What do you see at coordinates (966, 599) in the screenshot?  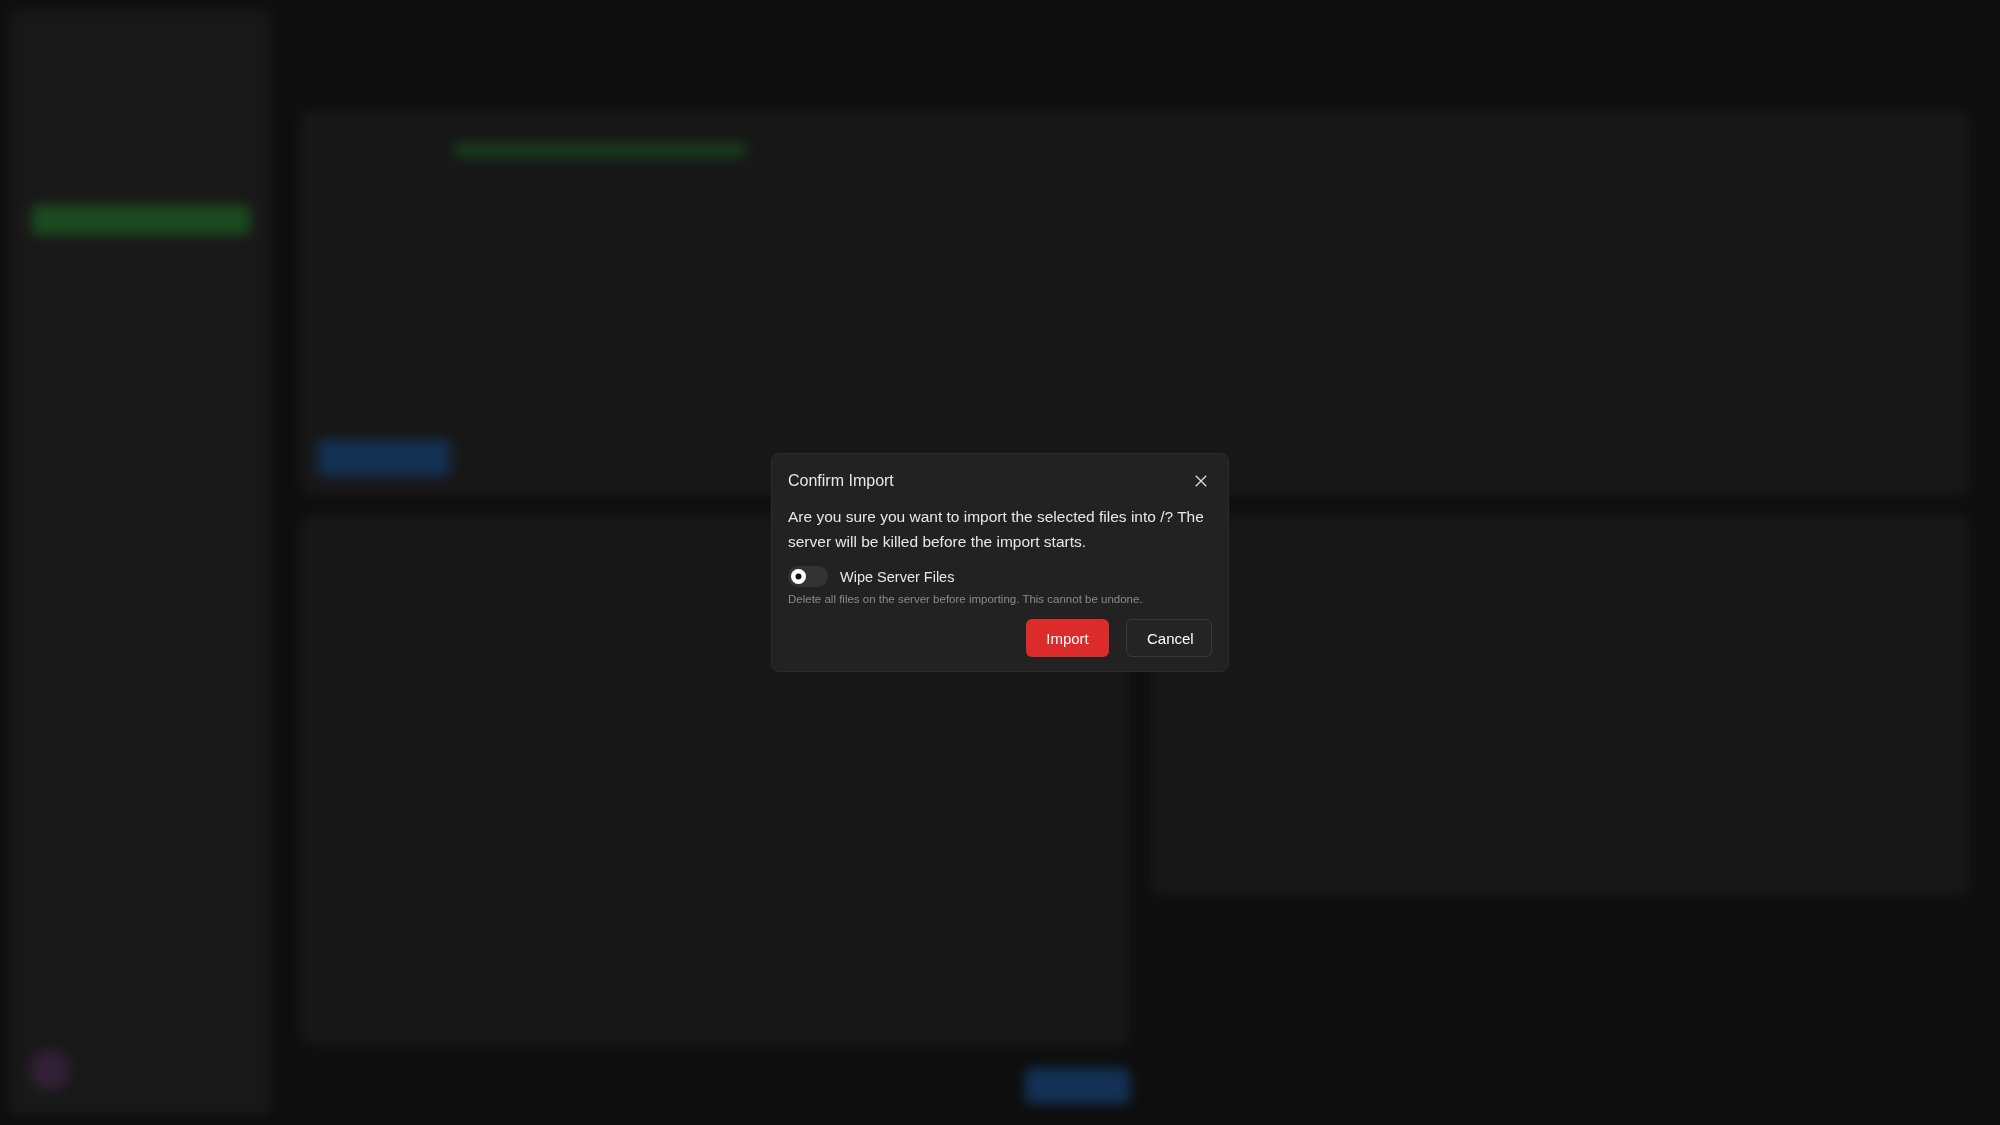 I see `toggle-hint: Delete all files on the server before importing. This cannot be undone.` at bounding box center [966, 599].